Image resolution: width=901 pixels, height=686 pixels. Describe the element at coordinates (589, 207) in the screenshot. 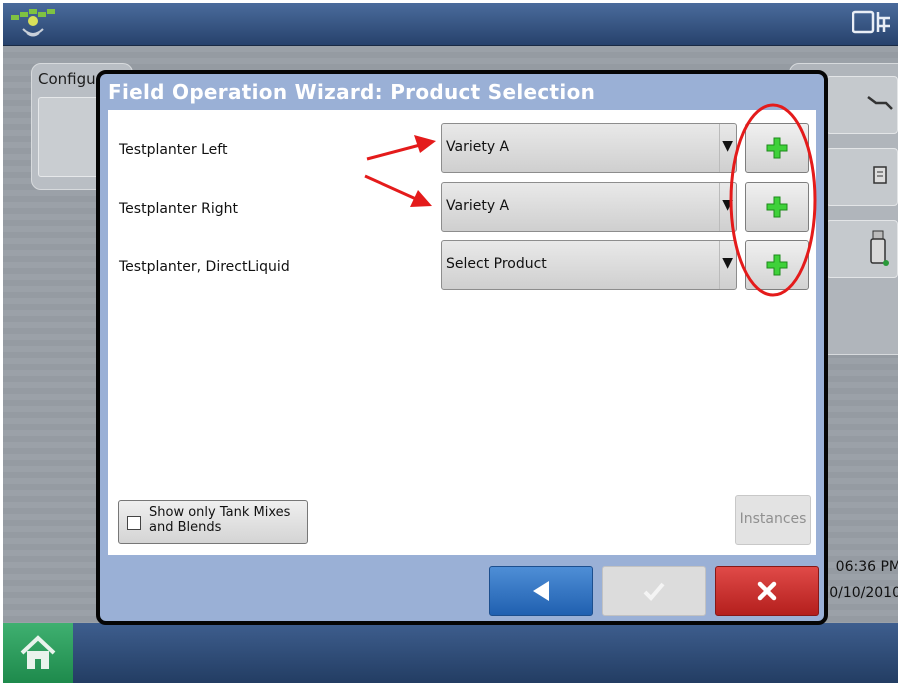

I see `product-dropdown-right: Variety A ▼` at that location.